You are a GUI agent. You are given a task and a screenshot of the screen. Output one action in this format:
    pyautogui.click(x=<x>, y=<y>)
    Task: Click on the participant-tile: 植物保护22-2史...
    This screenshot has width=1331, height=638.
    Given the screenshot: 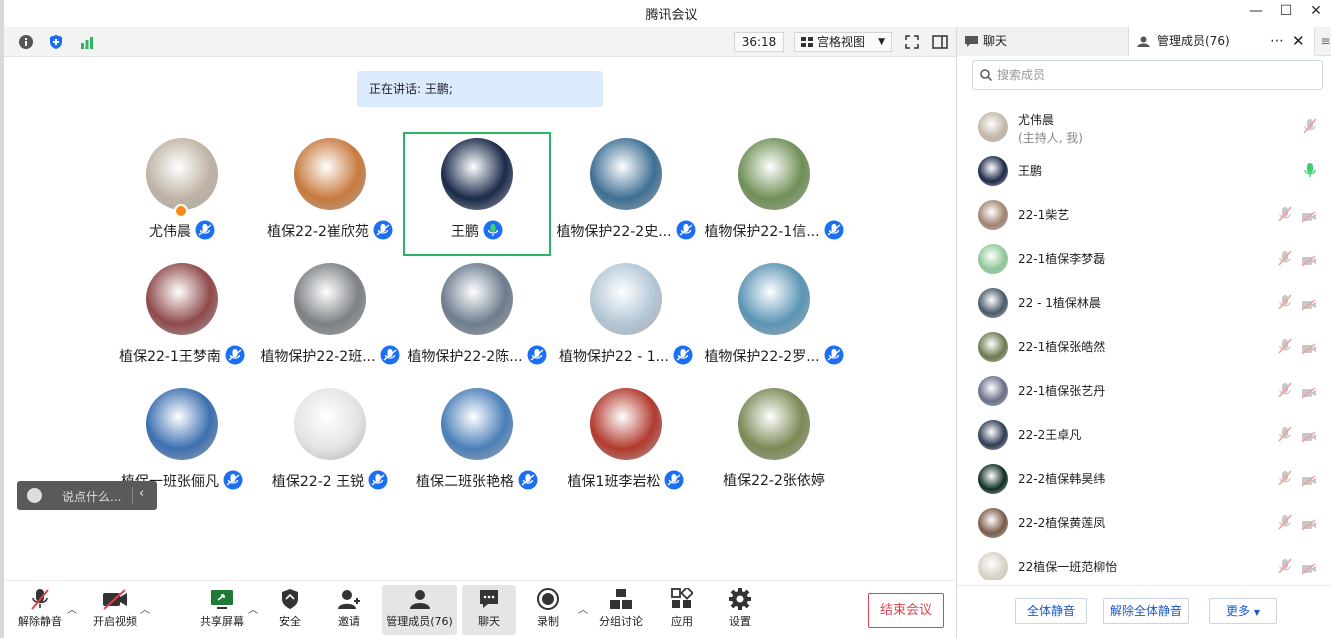 What is the action you would take?
    pyautogui.click(x=626, y=194)
    